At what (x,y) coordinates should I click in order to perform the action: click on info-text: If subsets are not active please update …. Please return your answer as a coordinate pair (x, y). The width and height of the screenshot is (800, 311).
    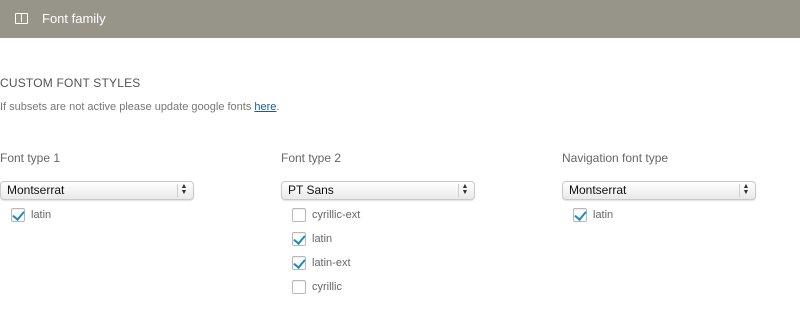
    Looking at the image, I should click on (140, 107).